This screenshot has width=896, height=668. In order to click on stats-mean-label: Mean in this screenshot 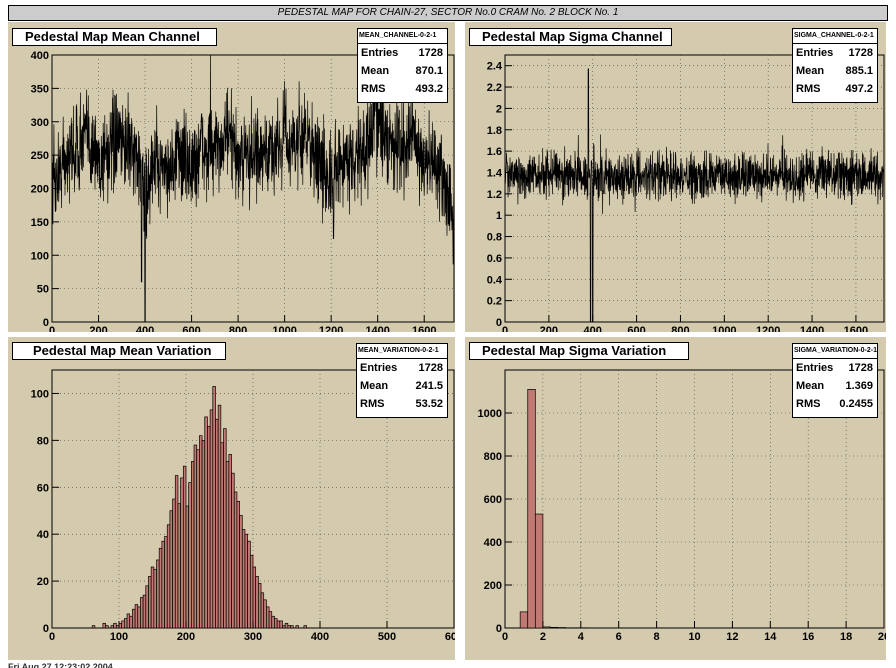, I will do `click(810, 71)`.